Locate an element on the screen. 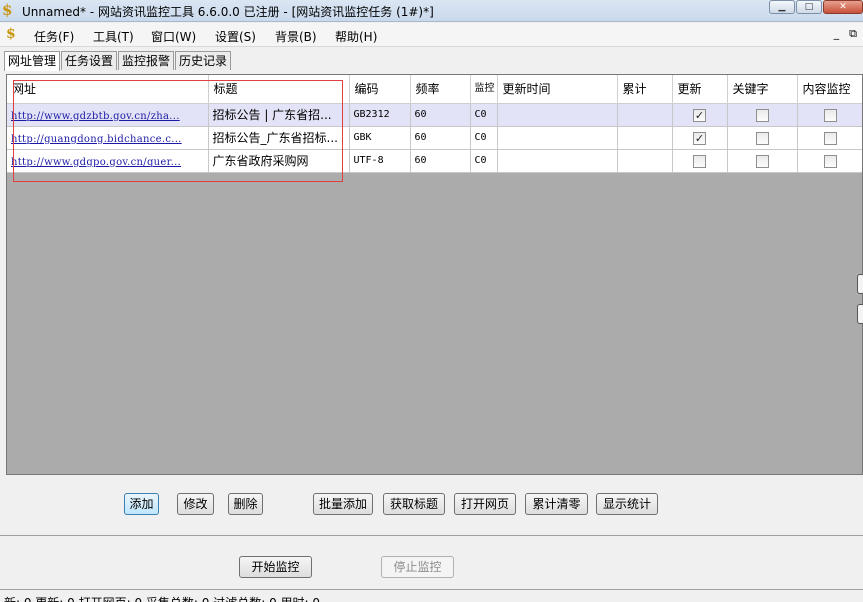 The width and height of the screenshot is (863, 602). show-stats-button: 显示统计 is located at coordinates (627, 504).